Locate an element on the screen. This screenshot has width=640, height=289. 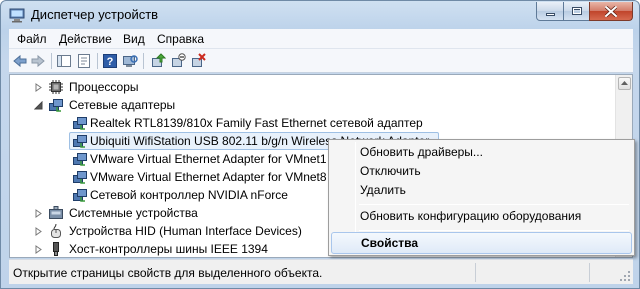
ieee1394-icon is located at coordinates (56, 249).